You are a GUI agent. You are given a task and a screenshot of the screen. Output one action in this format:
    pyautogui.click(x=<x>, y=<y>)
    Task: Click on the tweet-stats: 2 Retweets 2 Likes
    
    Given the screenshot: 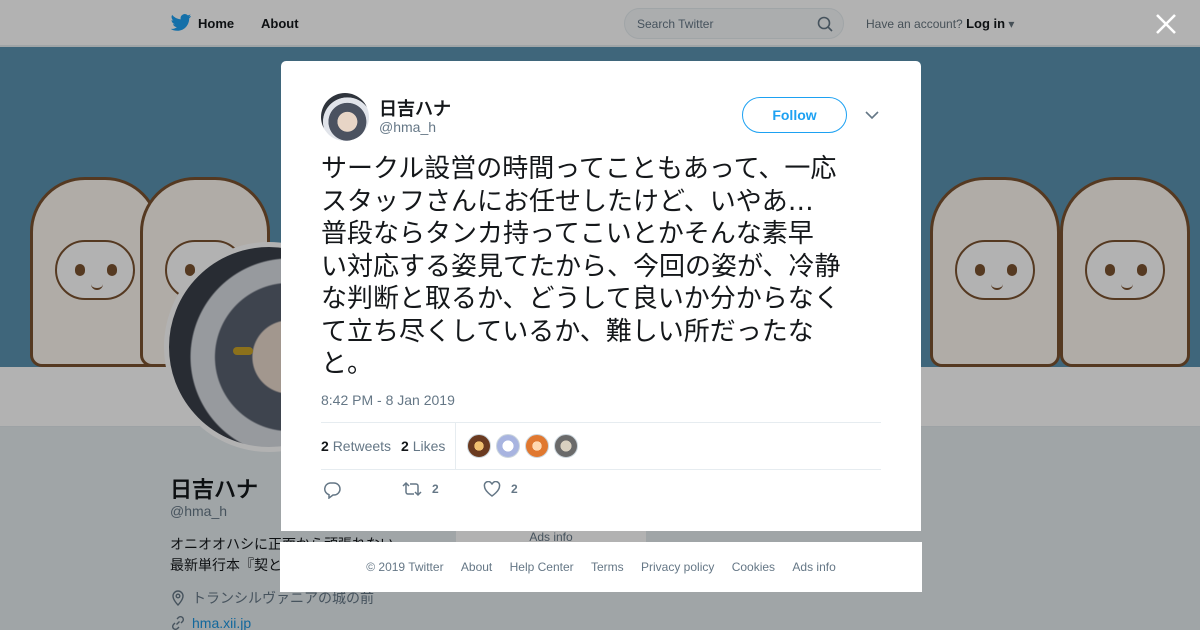 What is the action you would take?
    pyautogui.click(x=601, y=446)
    